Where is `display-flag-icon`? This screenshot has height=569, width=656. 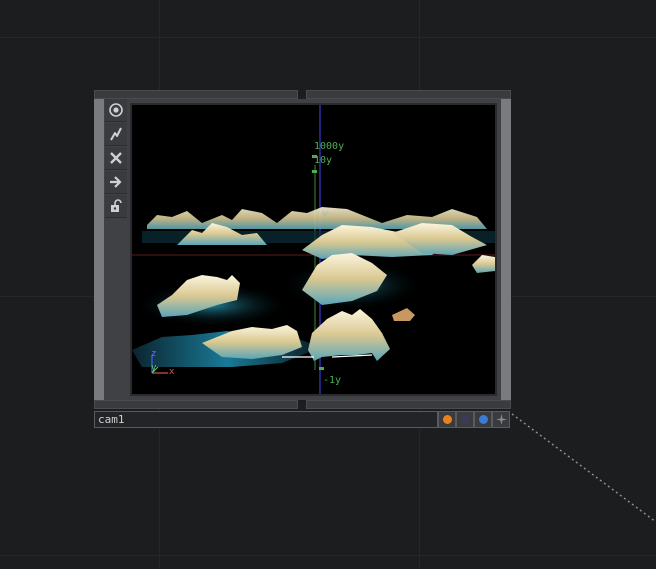 display-flag-icon is located at coordinates (447, 419).